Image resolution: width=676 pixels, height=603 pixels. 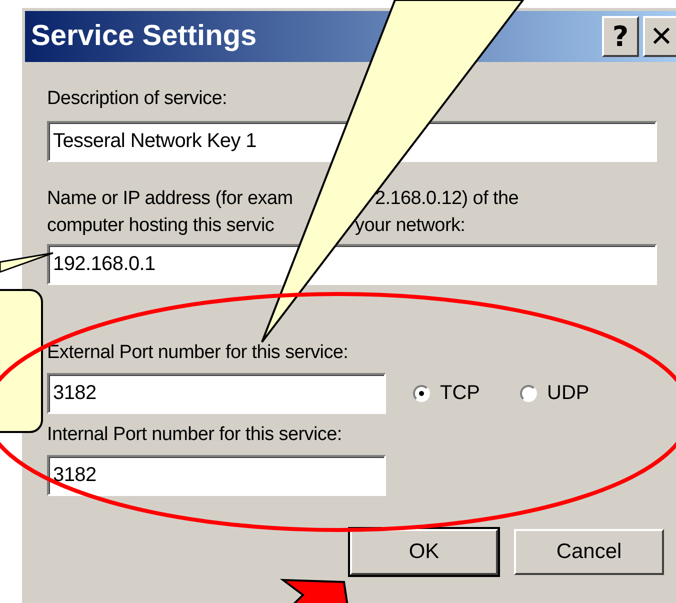 I want to click on field-label: computer hosting this servic, so click(x=161, y=226).